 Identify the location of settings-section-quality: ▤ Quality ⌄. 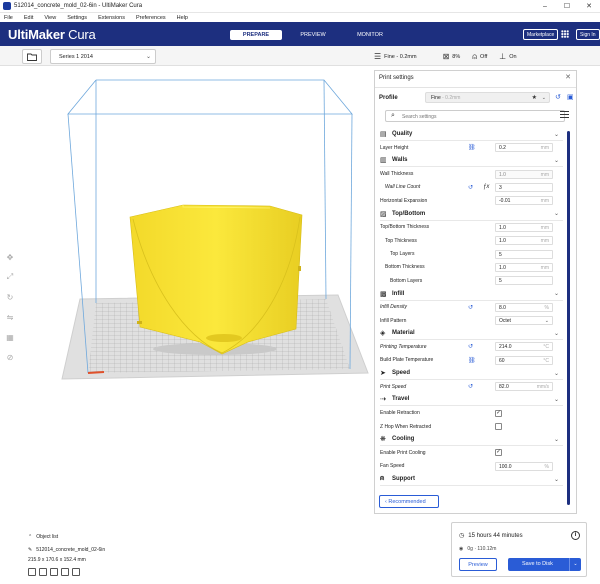
(471, 134).